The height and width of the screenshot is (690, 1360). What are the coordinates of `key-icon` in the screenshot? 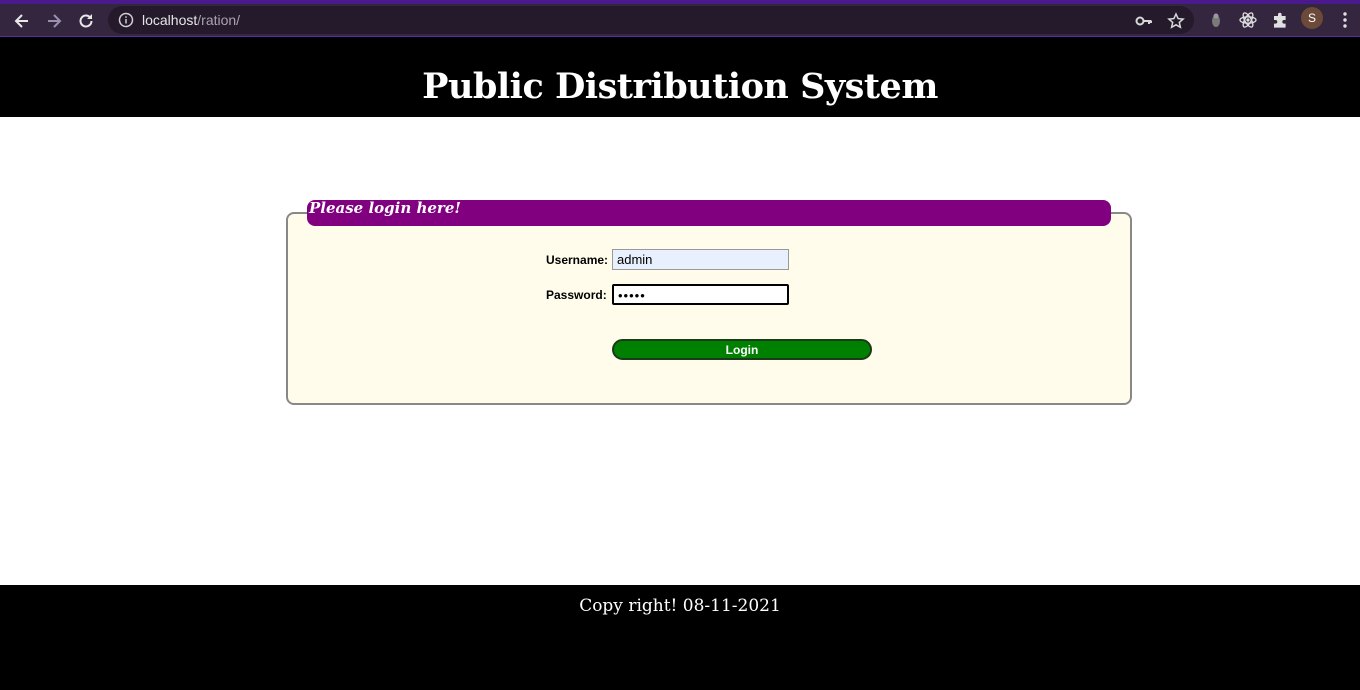 It's located at (1144, 21).